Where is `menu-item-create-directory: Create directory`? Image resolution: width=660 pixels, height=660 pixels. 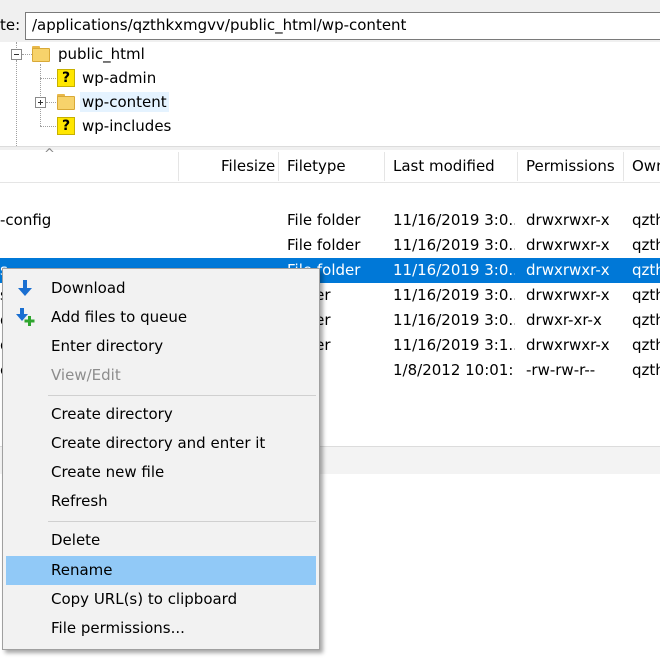 menu-item-create-directory: Create directory is located at coordinates (161, 414).